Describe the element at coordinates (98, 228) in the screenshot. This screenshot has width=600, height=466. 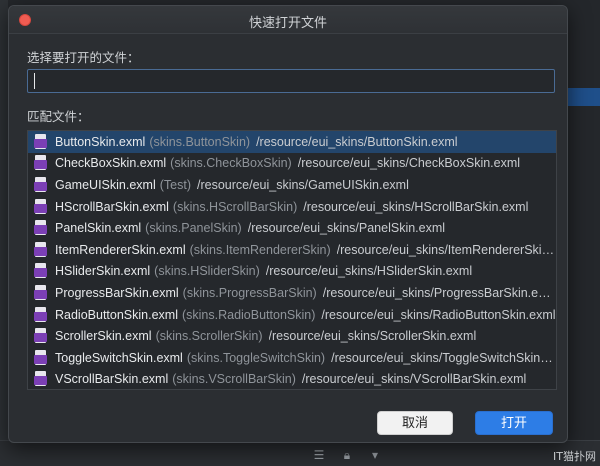
I see `file-name: PanelSkin.exml` at that location.